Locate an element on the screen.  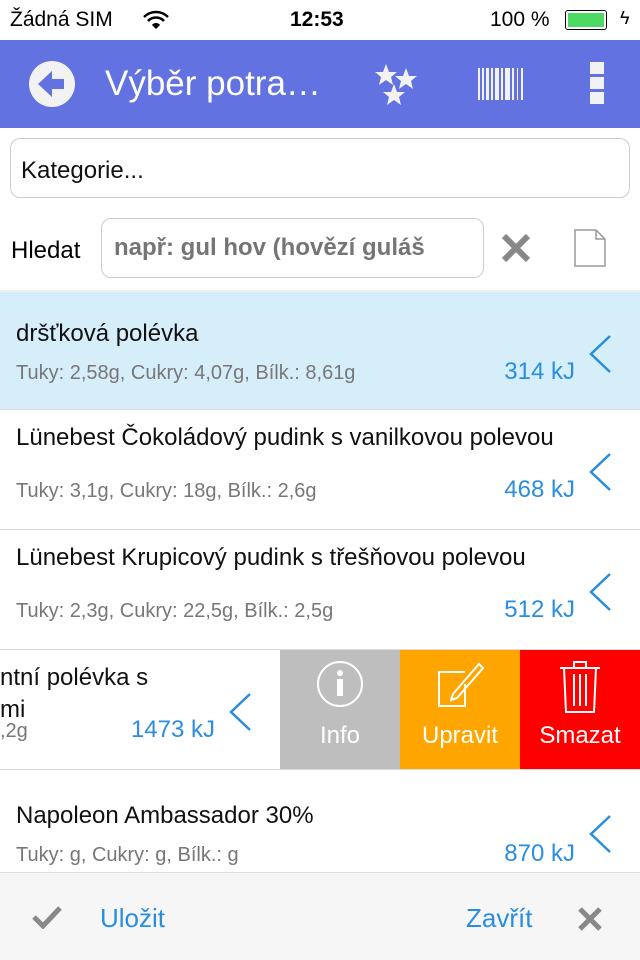
stars-icon is located at coordinates (397, 85).